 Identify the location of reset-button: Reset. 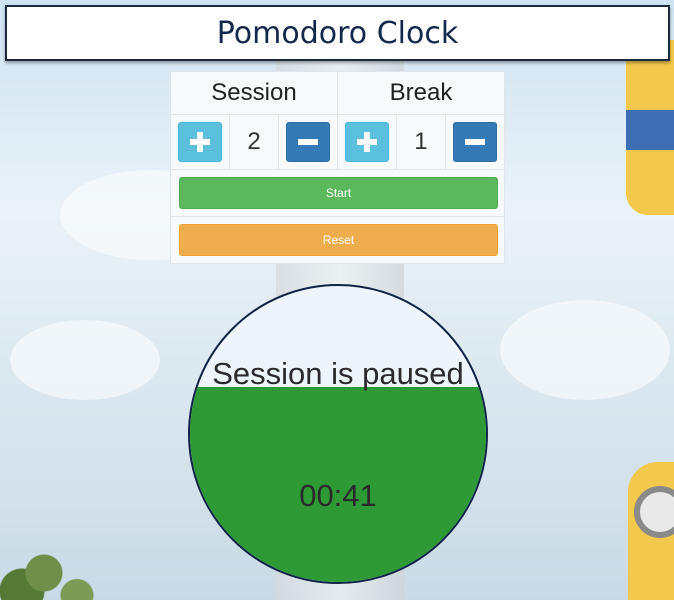
(338, 240).